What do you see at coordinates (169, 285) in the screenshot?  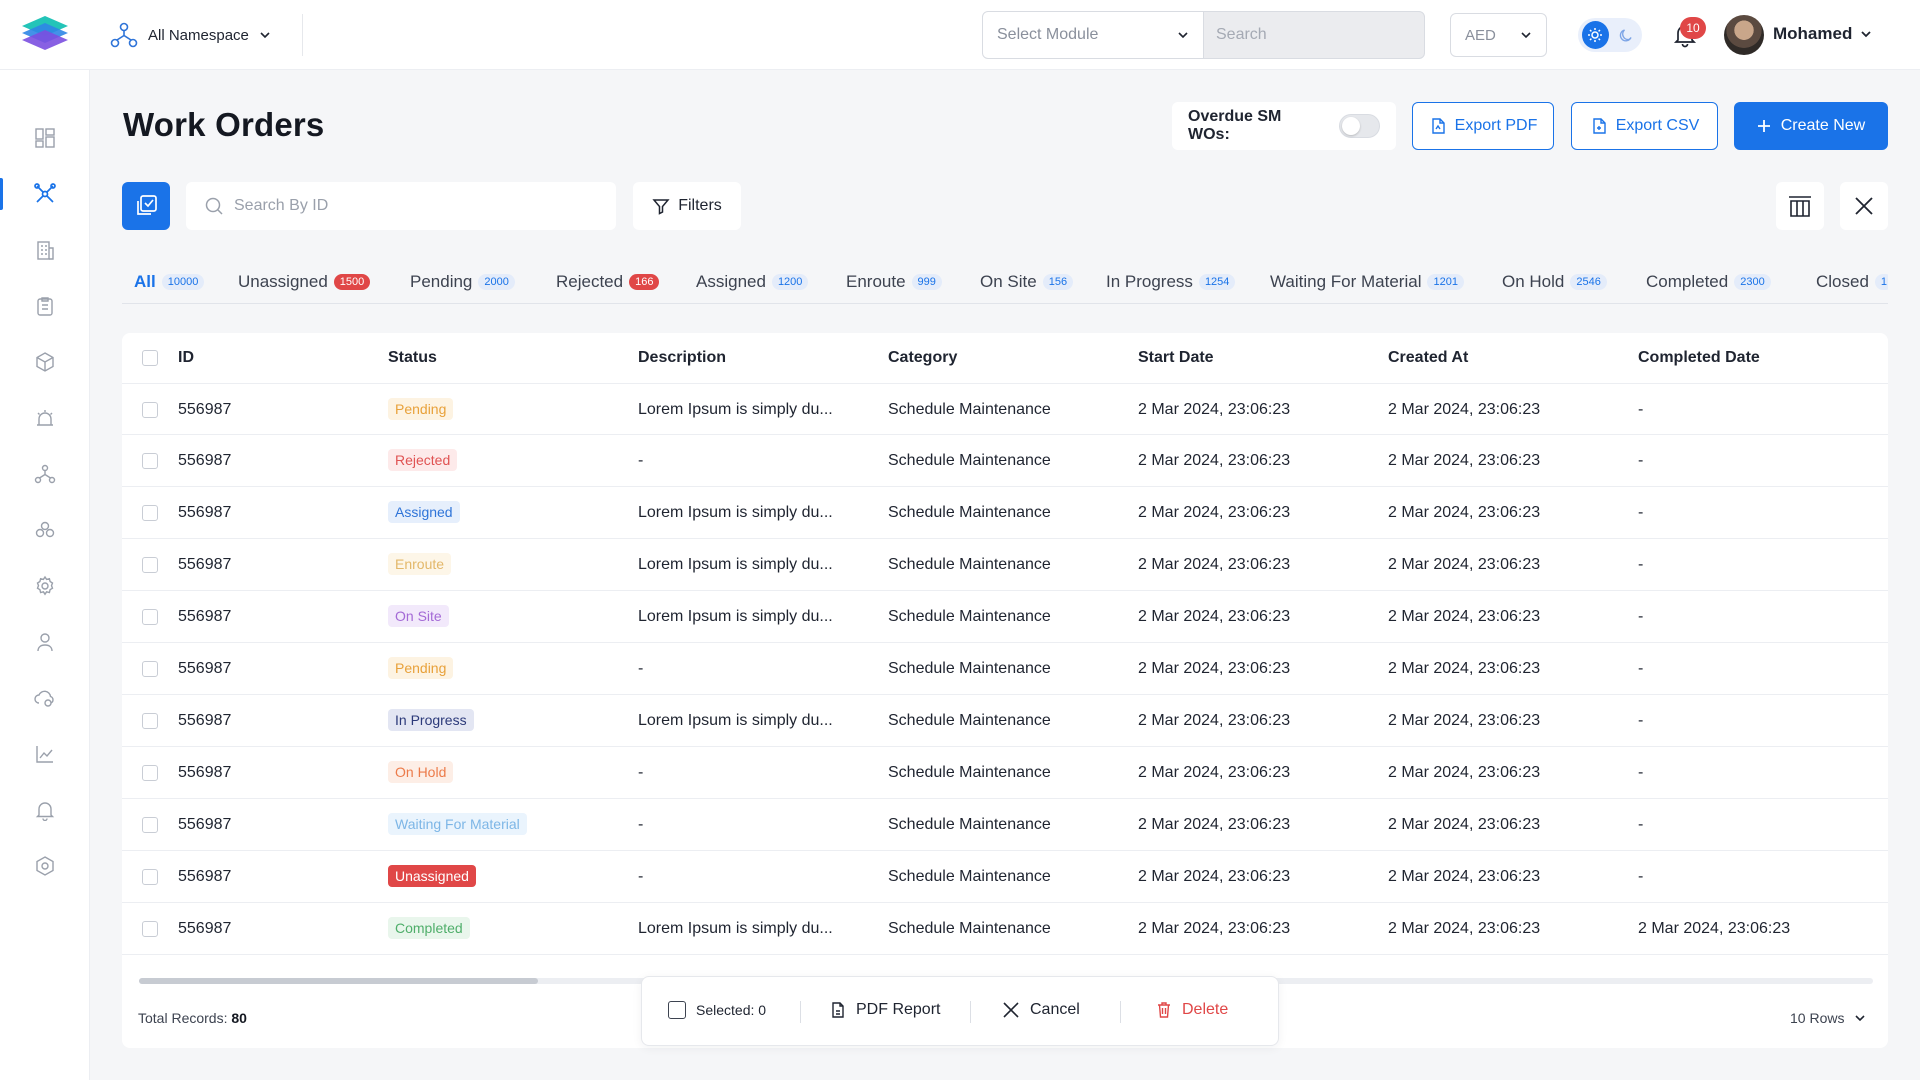 I see `tab-all: All 10000` at bounding box center [169, 285].